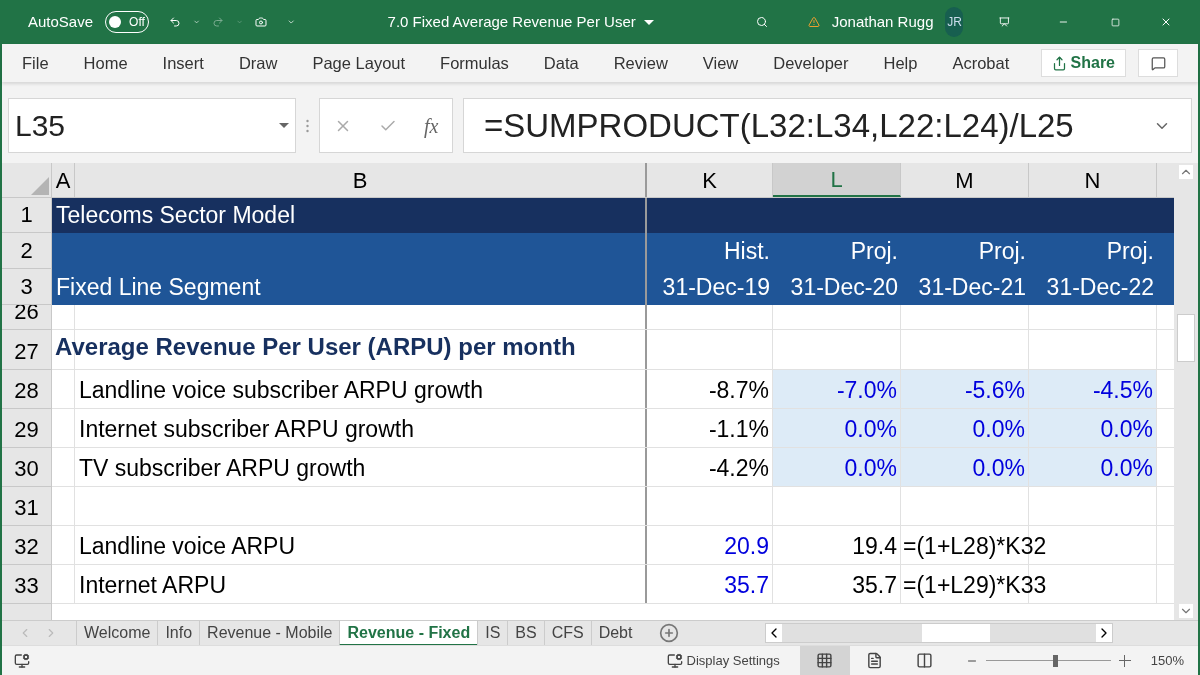 Image resolution: width=1200 pixels, height=675 pixels. Describe the element at coordinates (674, 660) in the screenshot. I see `monitor-gear-icon` at that location.